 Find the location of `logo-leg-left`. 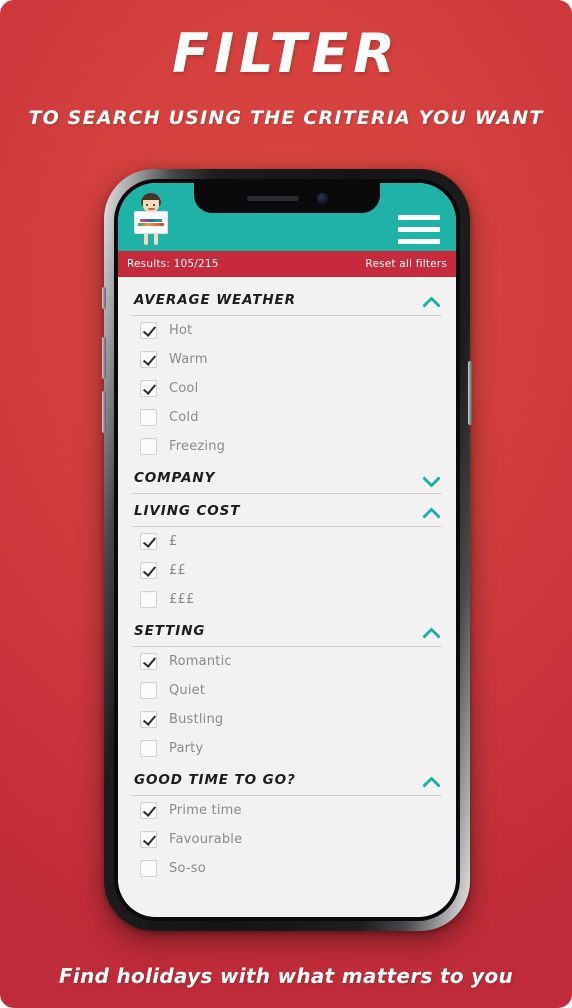

logo-leg-left is located at coordinates (146, 239).